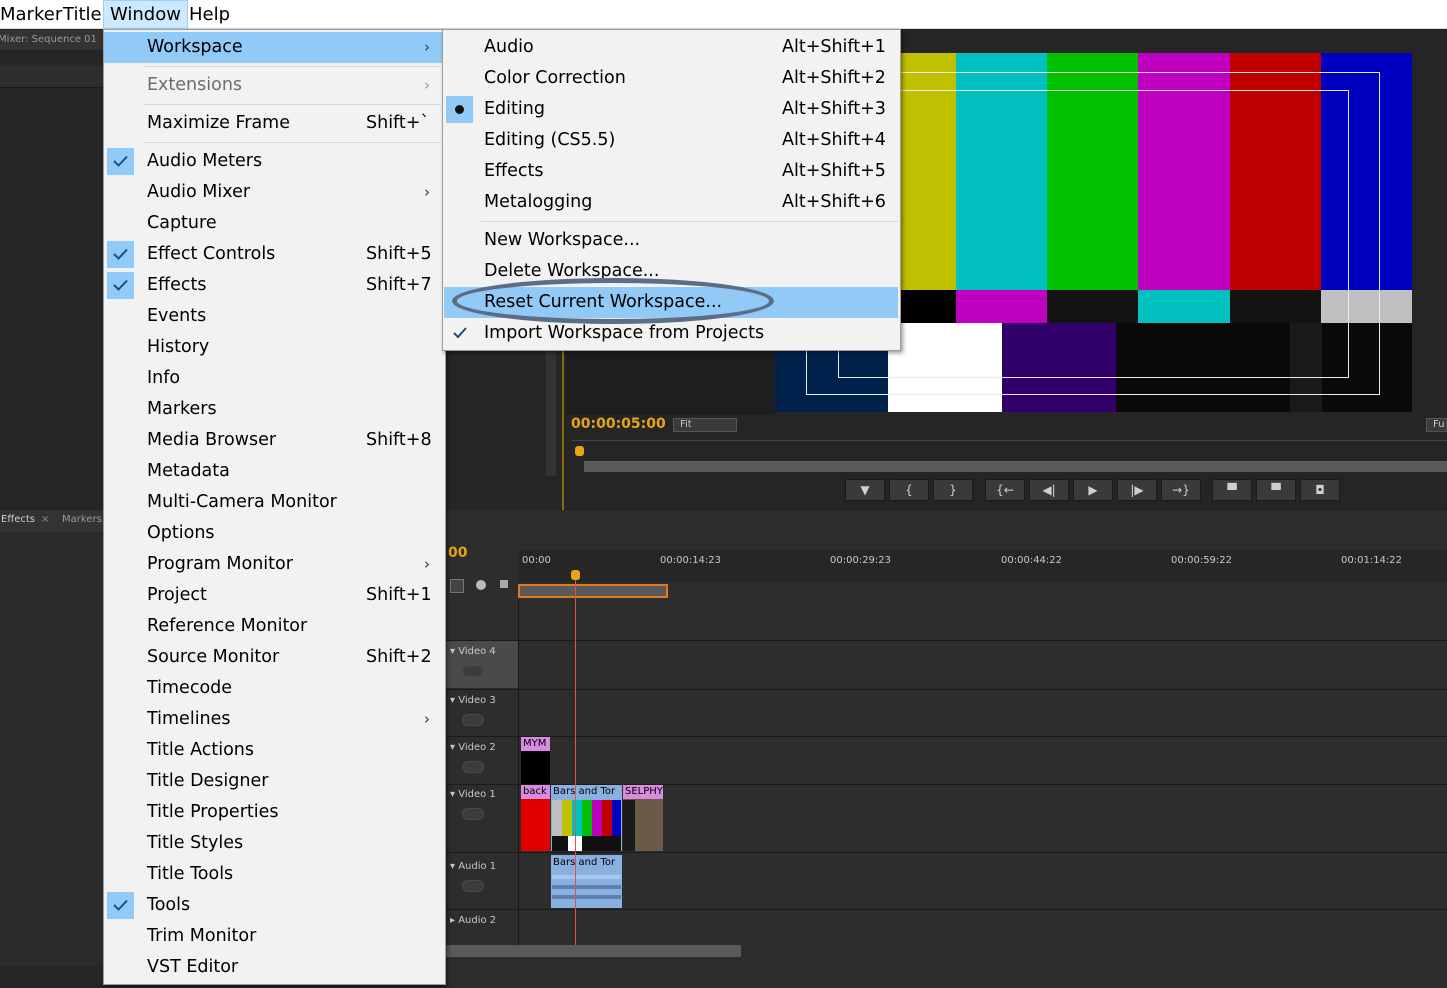  Describe the element at coordinates (946, 736) in the screenshot. I see `track-divider` at that location.